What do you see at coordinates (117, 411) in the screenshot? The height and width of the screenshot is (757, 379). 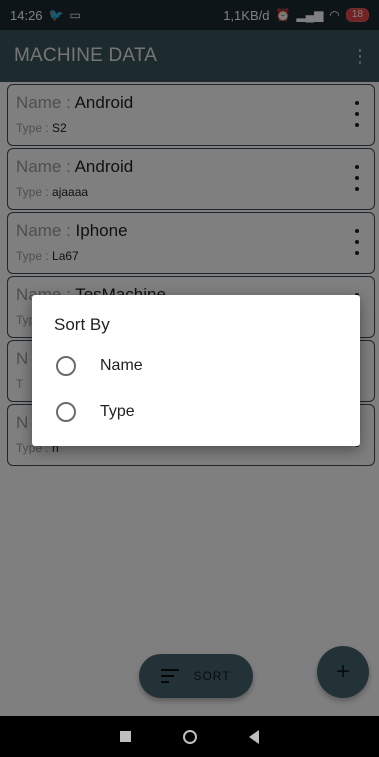 I see `option-label: Type` at bounding box center [117, 411].